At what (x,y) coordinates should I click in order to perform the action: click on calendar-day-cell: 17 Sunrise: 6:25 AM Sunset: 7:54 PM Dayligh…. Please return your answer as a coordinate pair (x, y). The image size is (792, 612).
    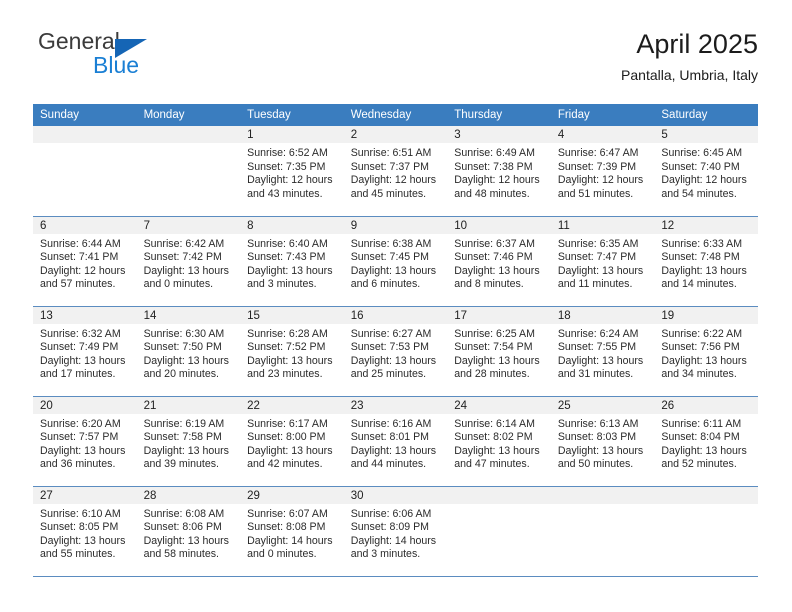
    Looking at the image, I should click on (499, 350).